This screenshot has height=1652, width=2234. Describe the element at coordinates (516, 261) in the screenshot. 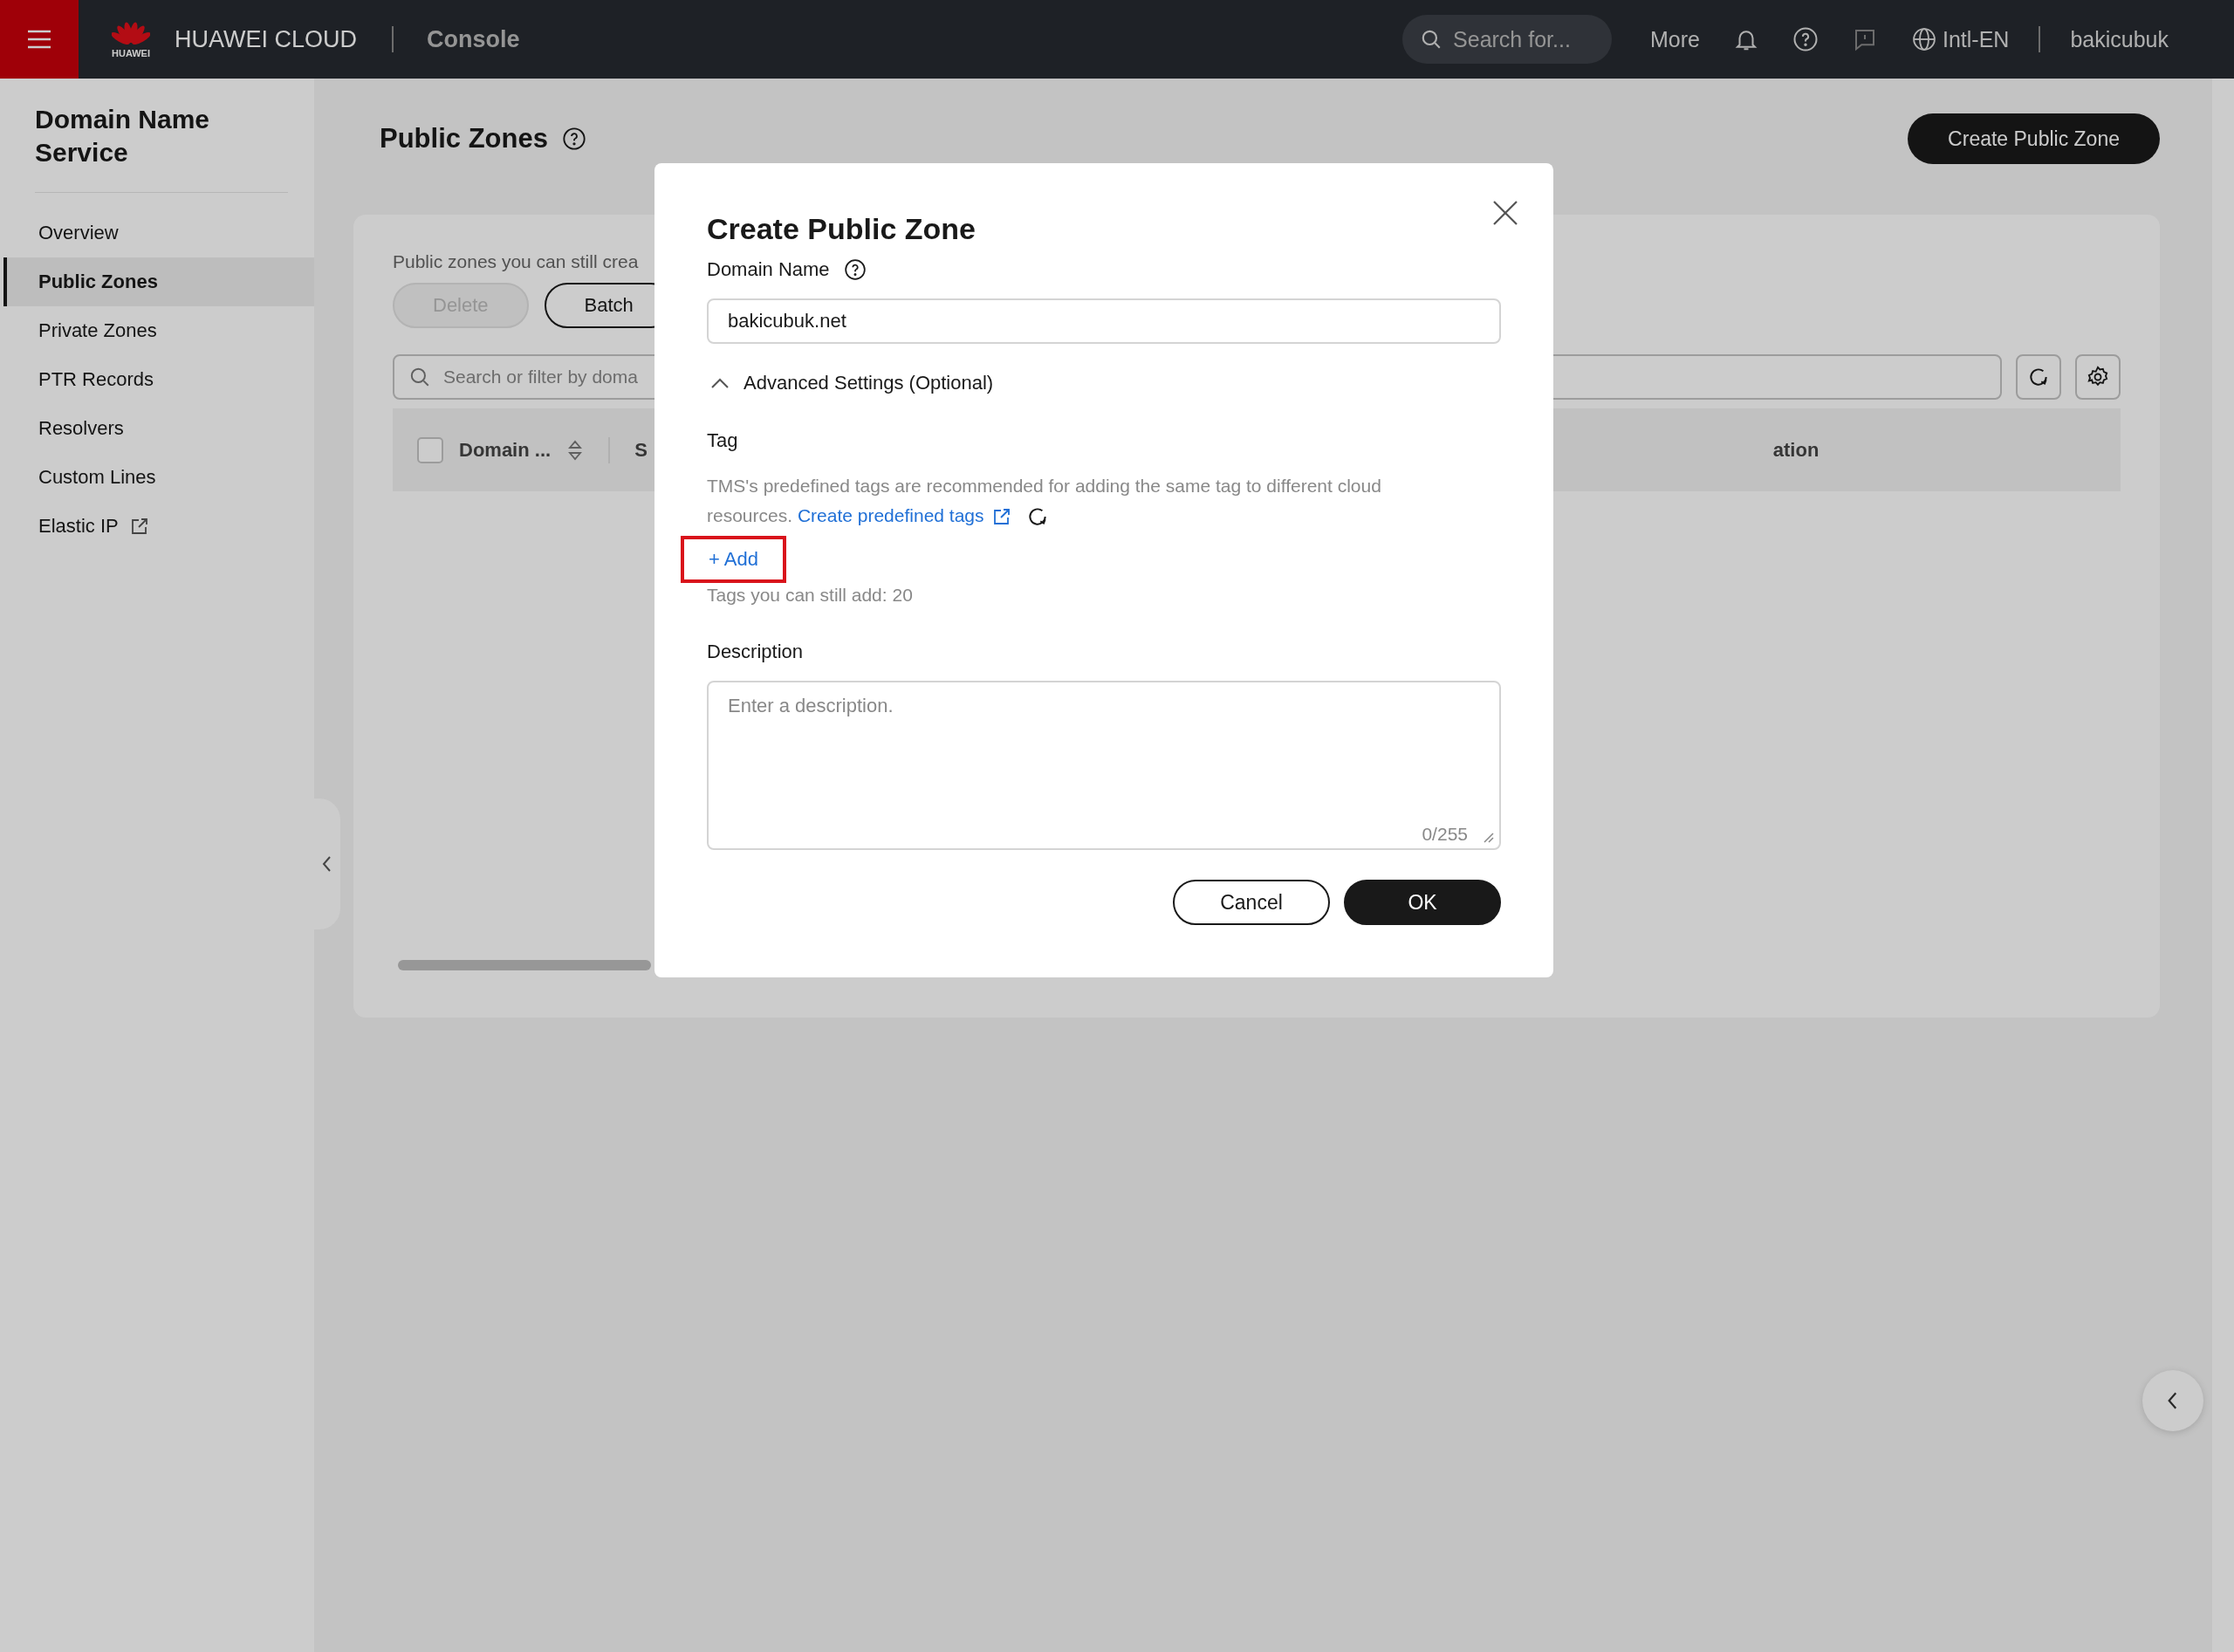

I see `quota-text: Public zones you can still crea` at that location.